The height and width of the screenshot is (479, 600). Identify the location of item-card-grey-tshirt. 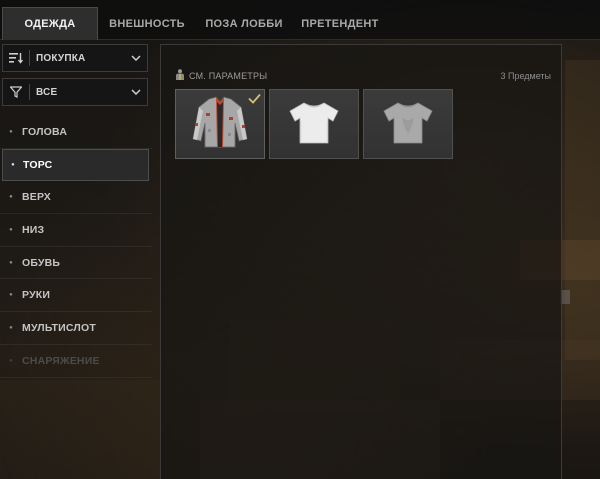
(408, 124).